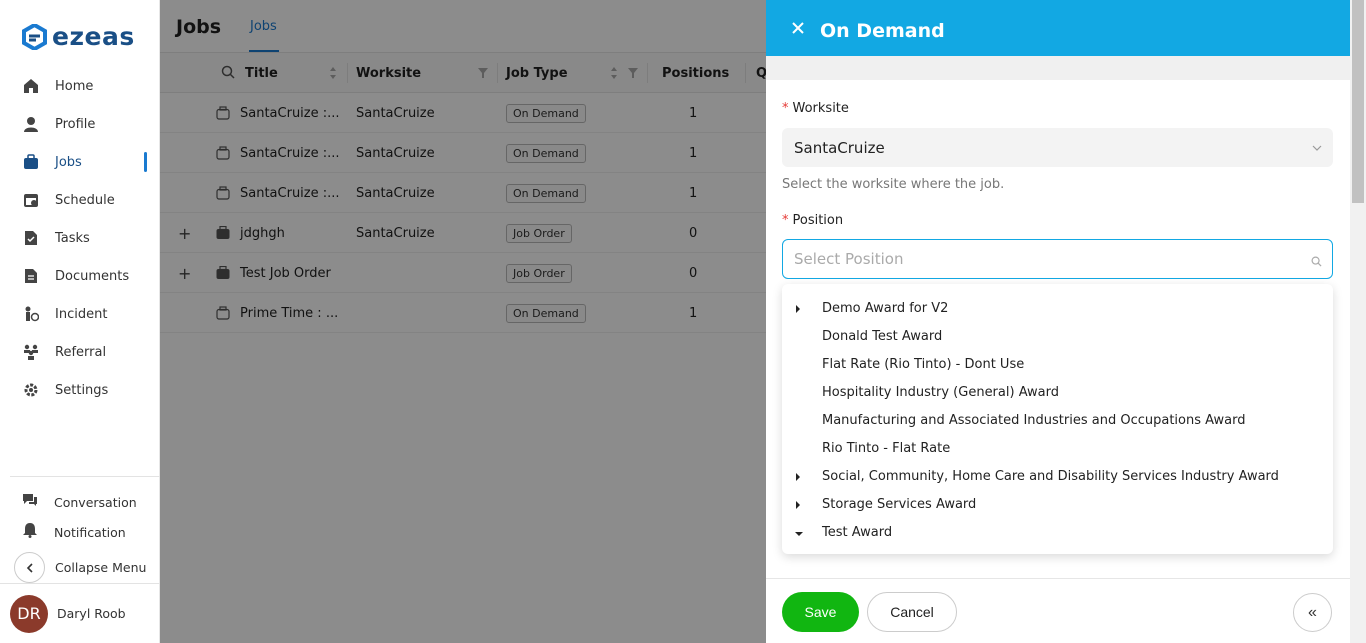  Describe the element at coordinates (885, 308) in the screenshot. I see `position-option-label: Demo Award for V2` at that location.